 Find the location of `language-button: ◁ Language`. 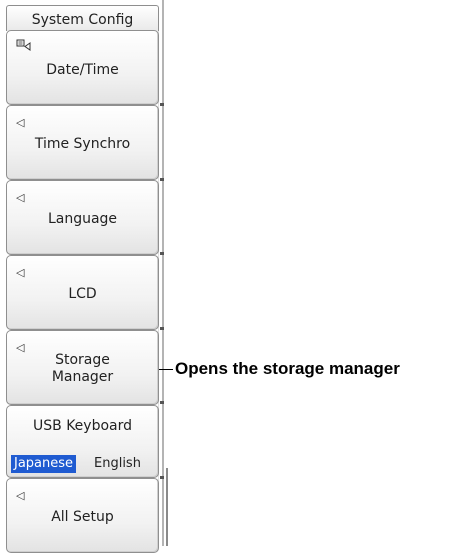

language-button: ◁ Language is located at coordinates (82, 217).